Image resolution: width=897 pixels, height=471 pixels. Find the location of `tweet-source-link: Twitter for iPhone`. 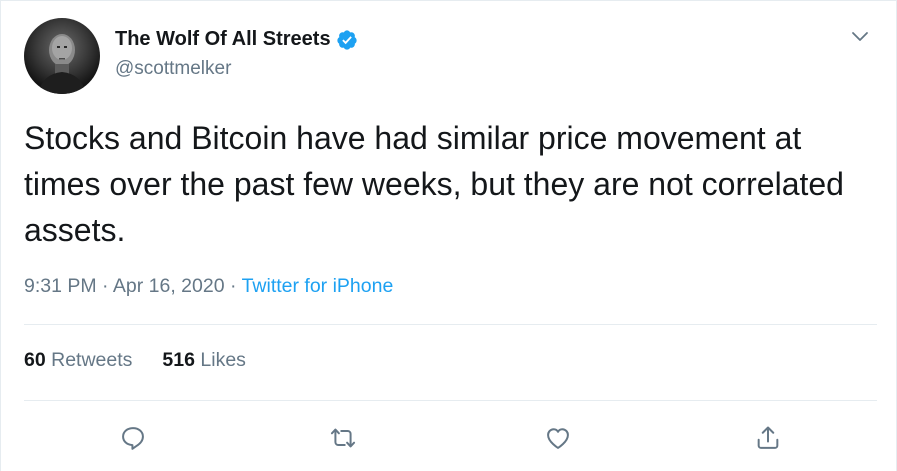

tweet-source-link: Twitter for iPhone is located at coordinates (318, 286).